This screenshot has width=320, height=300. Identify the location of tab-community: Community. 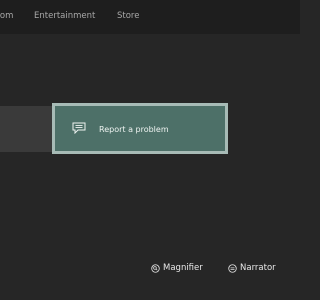
(7, 16).